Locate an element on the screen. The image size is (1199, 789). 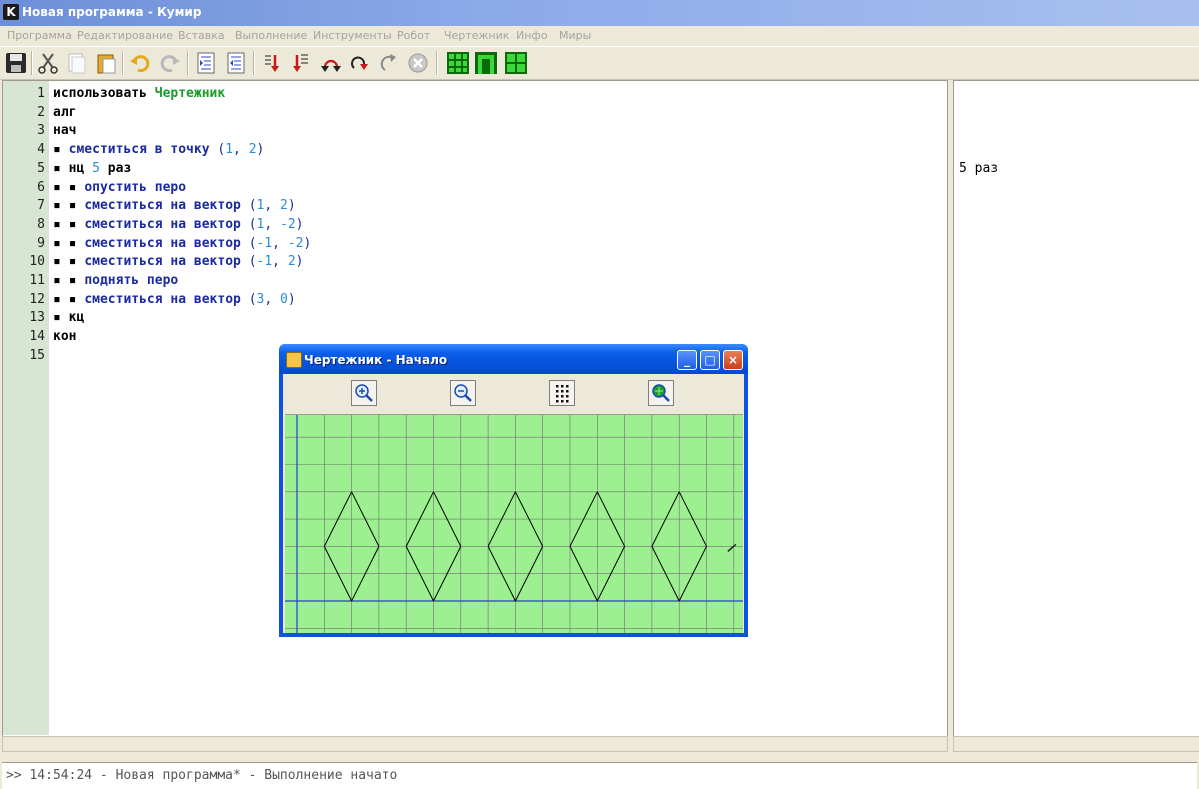
editor-horizontal-scrollbar is located at coordinates (475, 744).